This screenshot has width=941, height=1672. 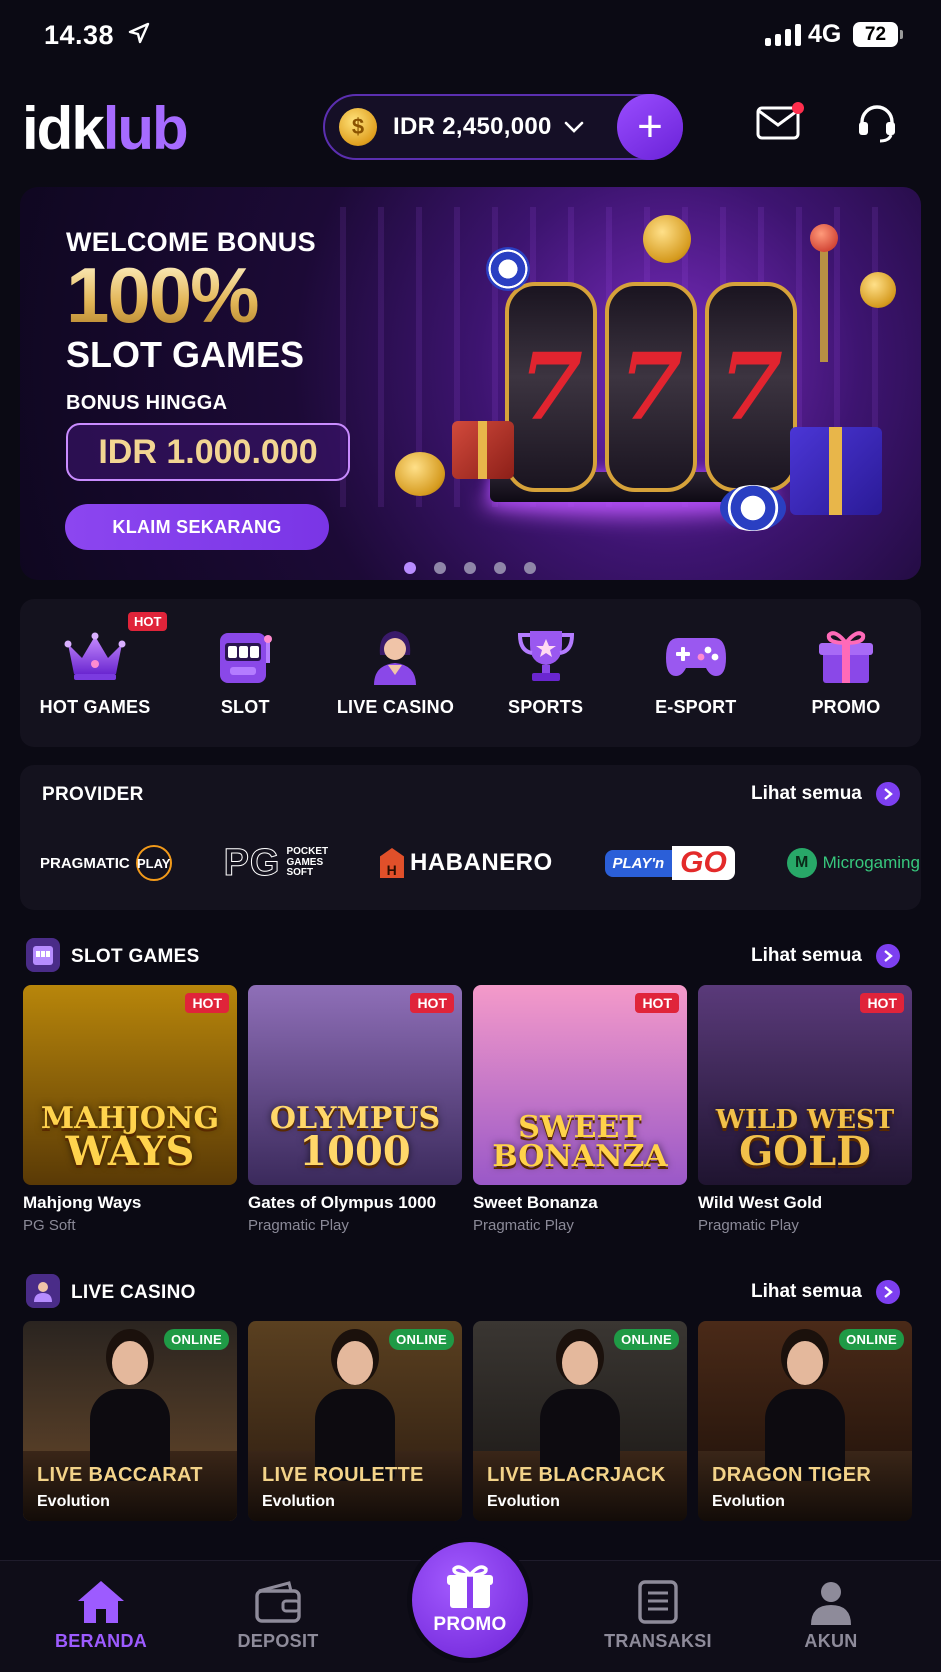 I want to click on nav-promo: PROMO, so click(x=470, y=1600).